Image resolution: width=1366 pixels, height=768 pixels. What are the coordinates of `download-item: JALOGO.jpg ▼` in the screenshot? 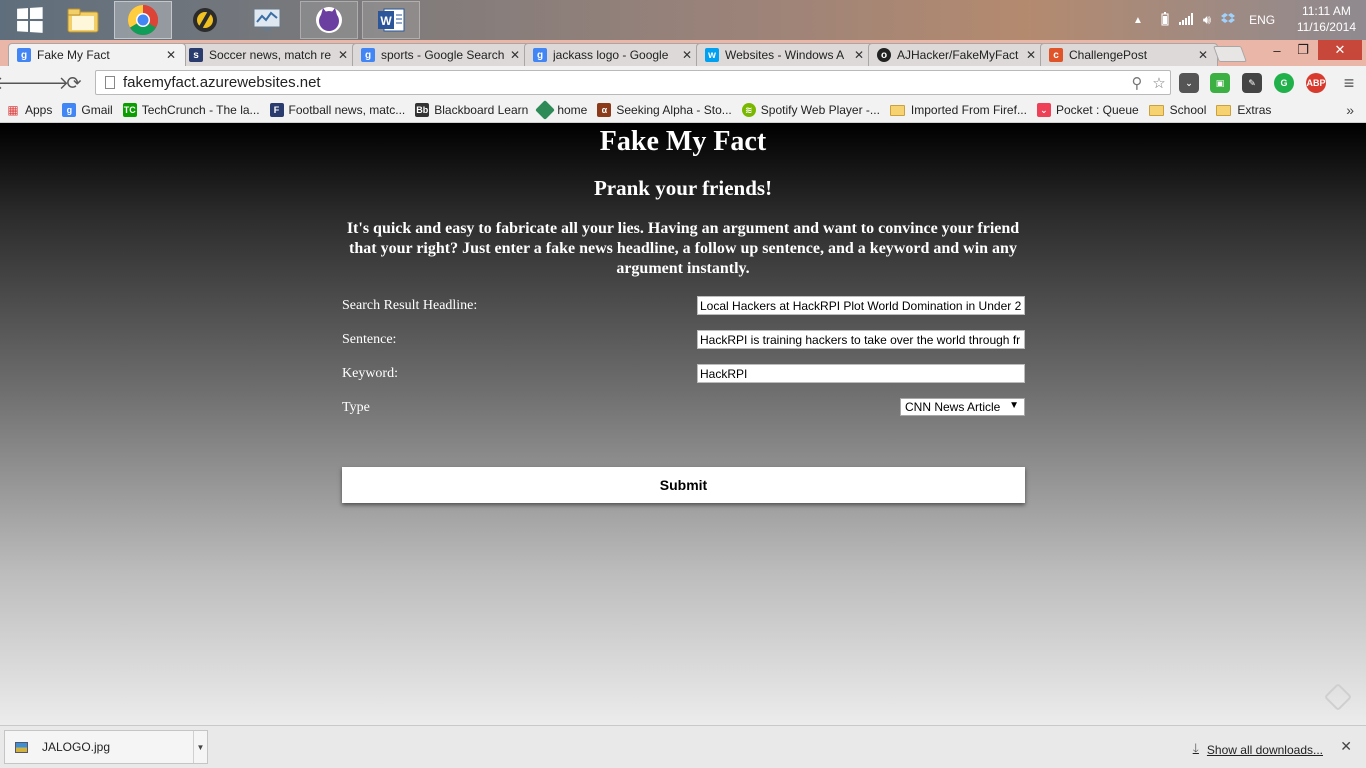 It's located at (106, 747).